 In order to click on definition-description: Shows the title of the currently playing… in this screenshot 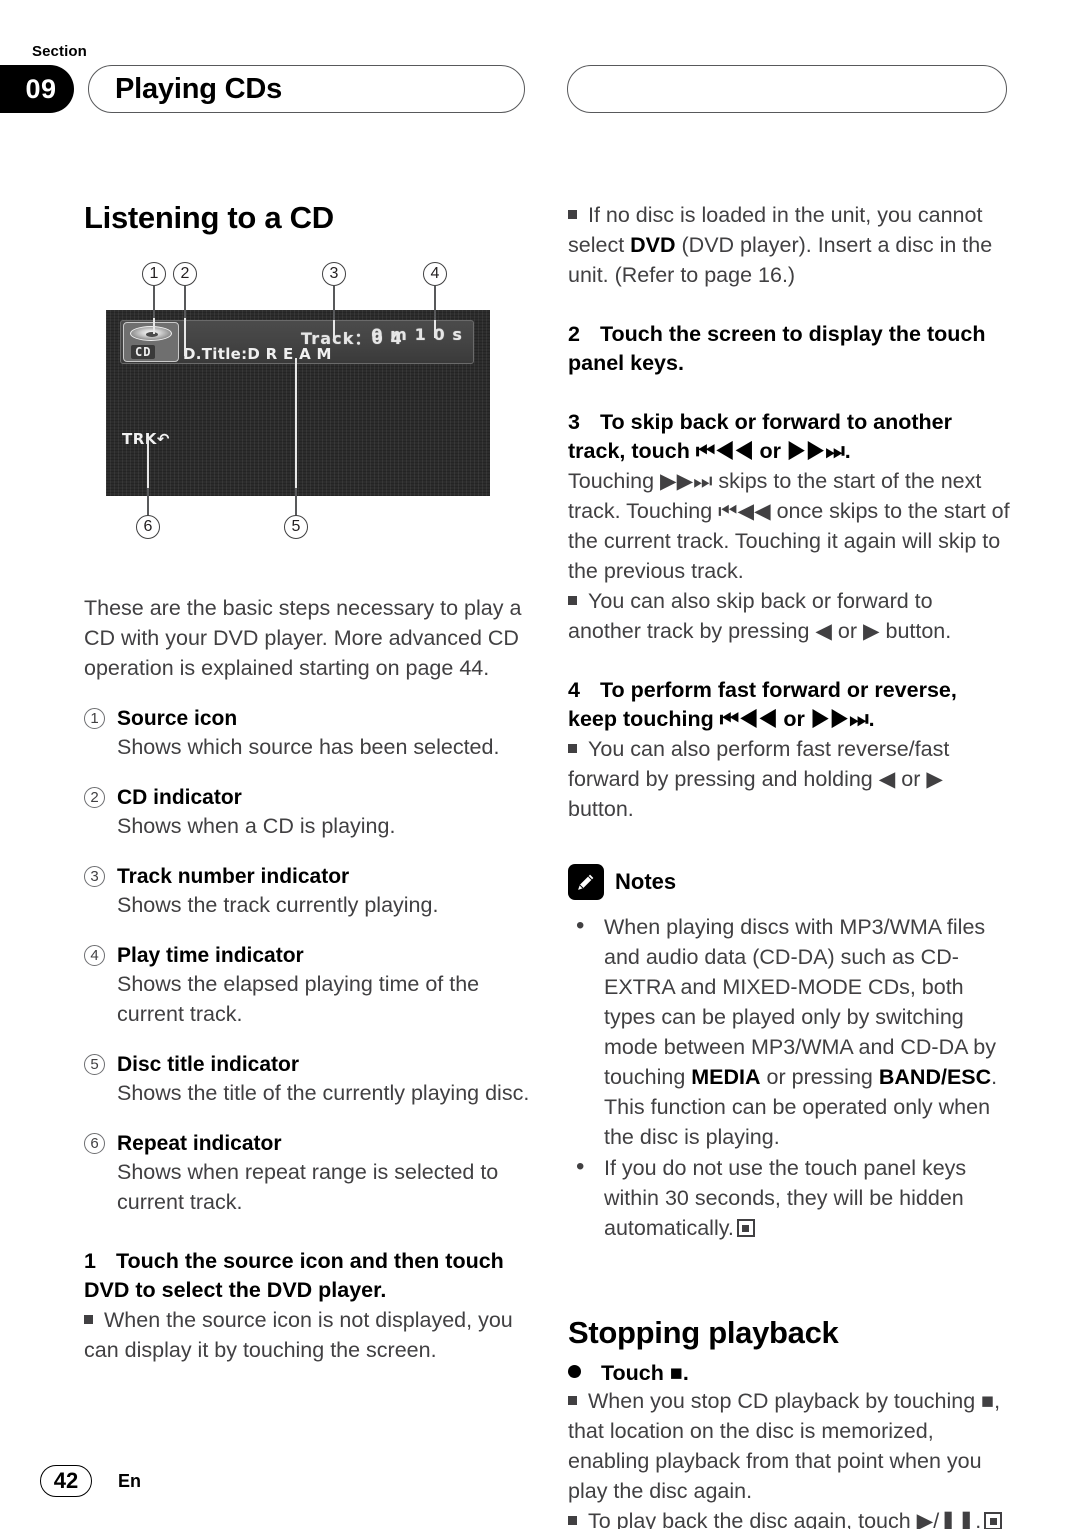, I will do `click(323, 1093)`.